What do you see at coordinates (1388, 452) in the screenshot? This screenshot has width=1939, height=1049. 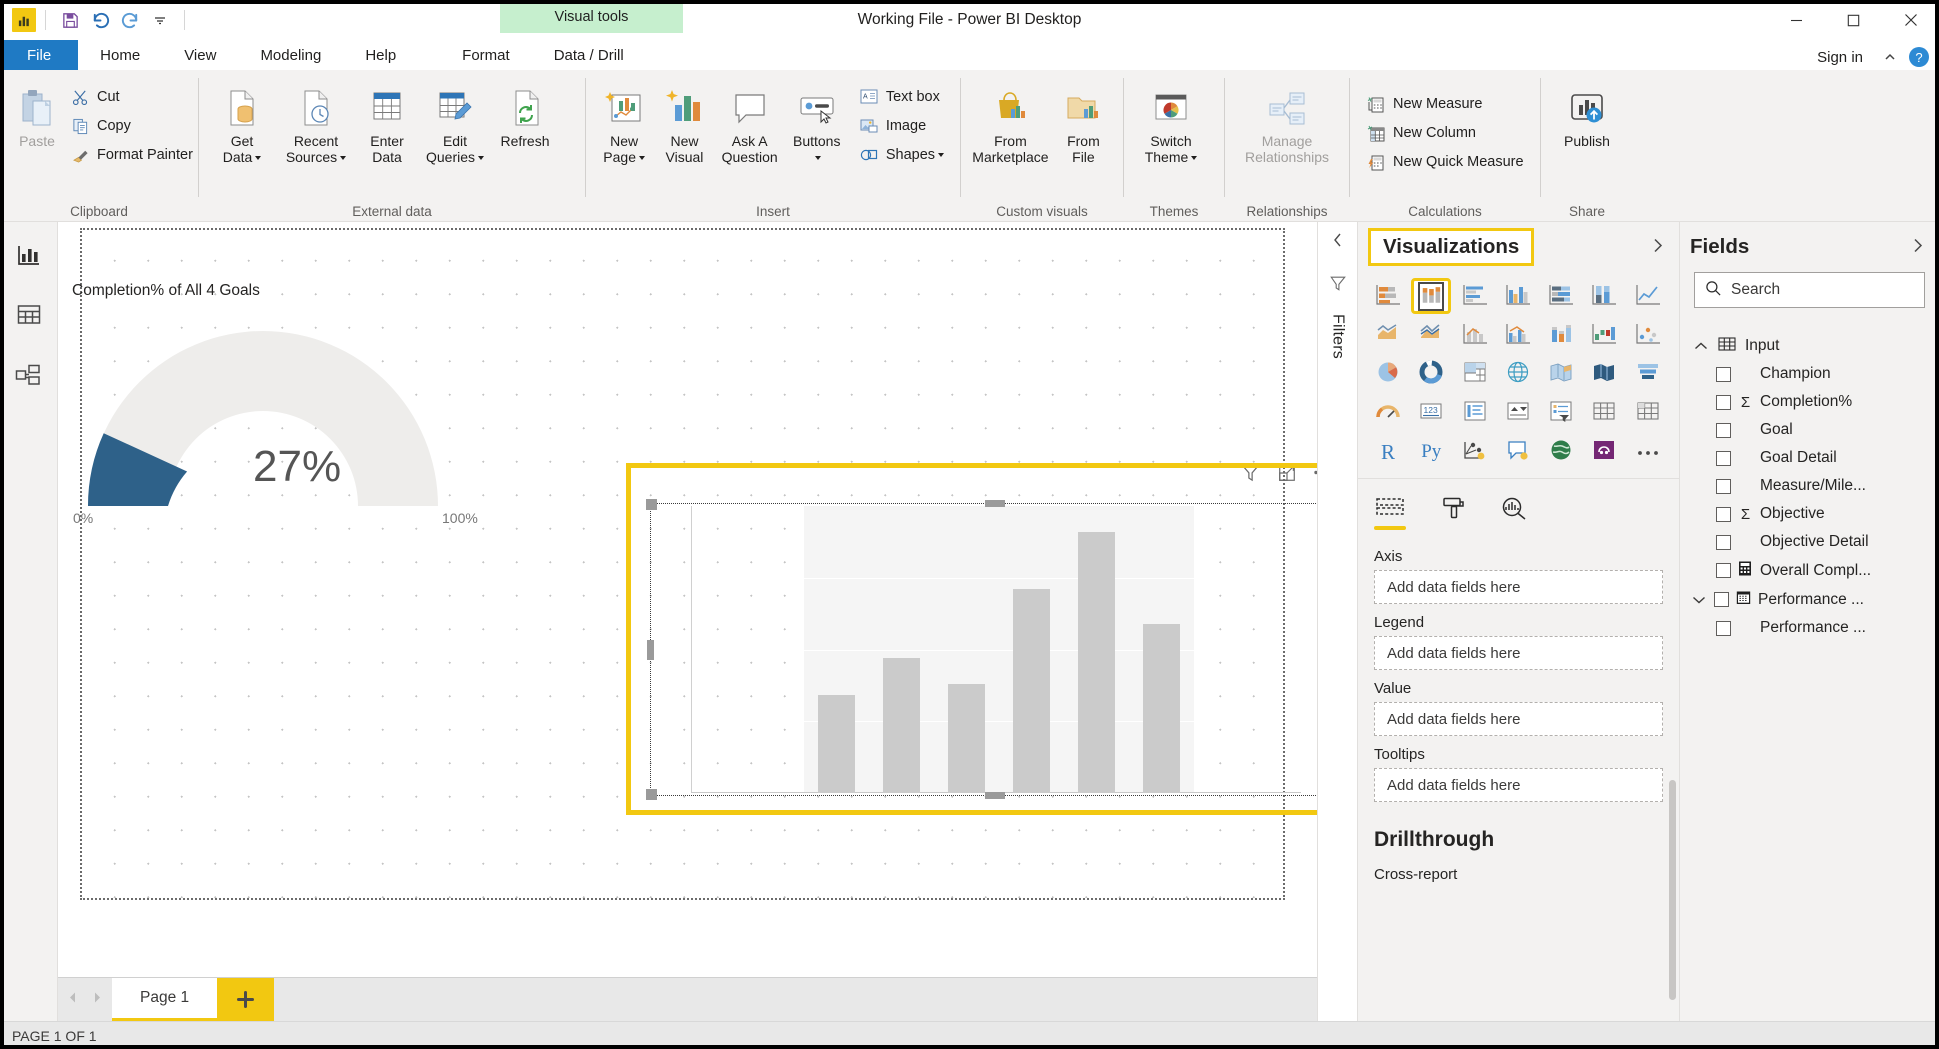 I see `viz-r-icon: R` at bounding box center [1388, 452].